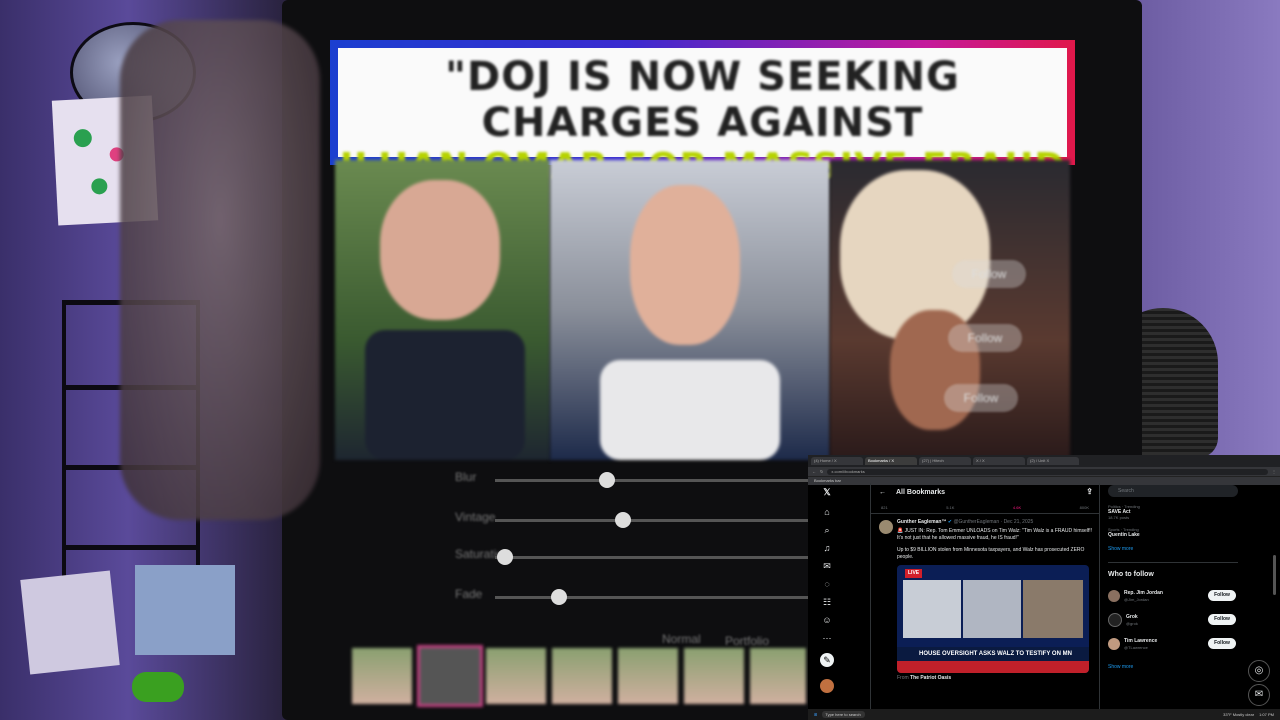 This screenshot has width=1280, height=720. I want to click on post-icon: ✎, so click(827, 660).